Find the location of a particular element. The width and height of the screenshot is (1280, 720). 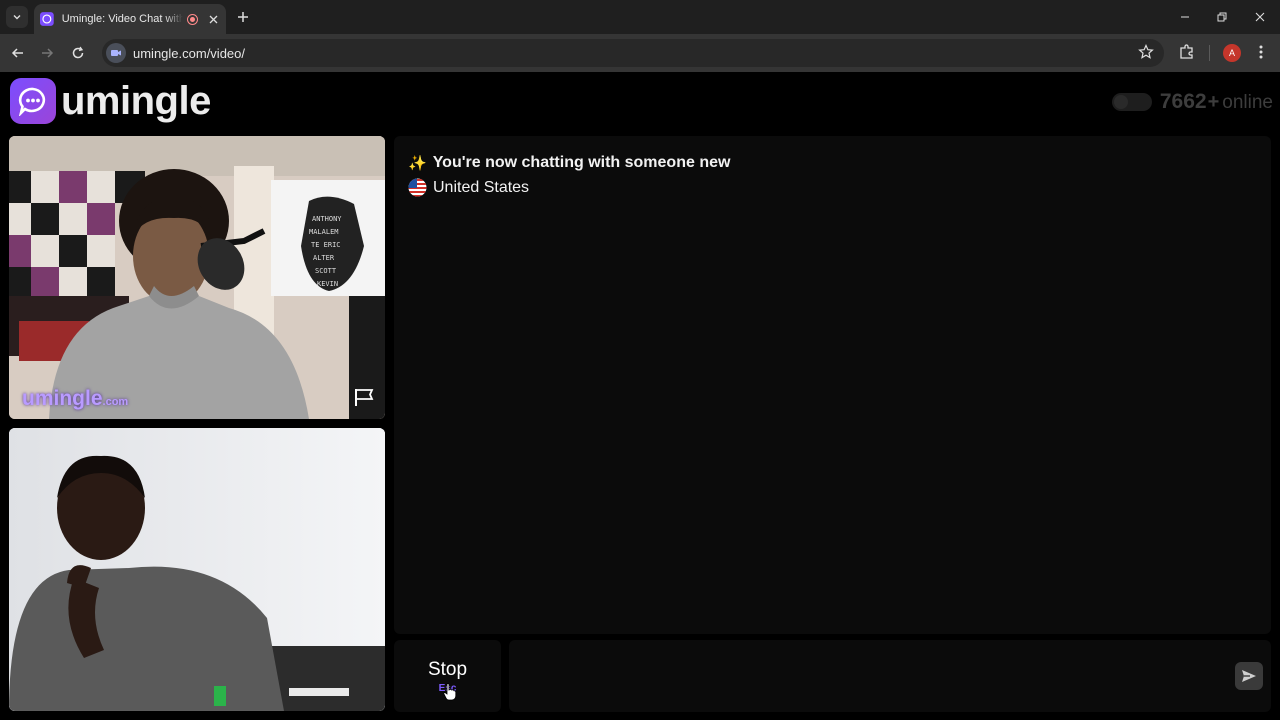

svg-text: TE ERIC is located at coordinates (326, 245).